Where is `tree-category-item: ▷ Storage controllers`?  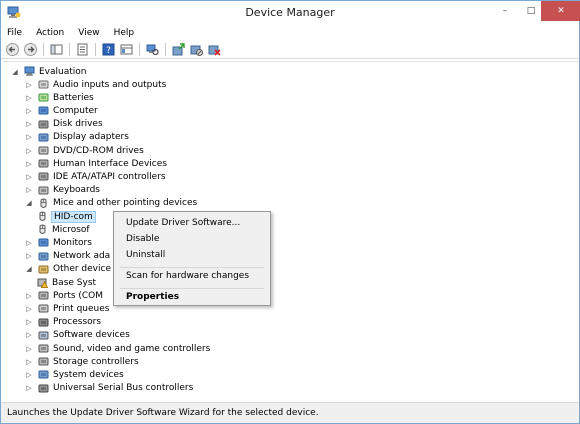
tree-category-item: ▷ Storage controllers is located at coordinates (81, 361).